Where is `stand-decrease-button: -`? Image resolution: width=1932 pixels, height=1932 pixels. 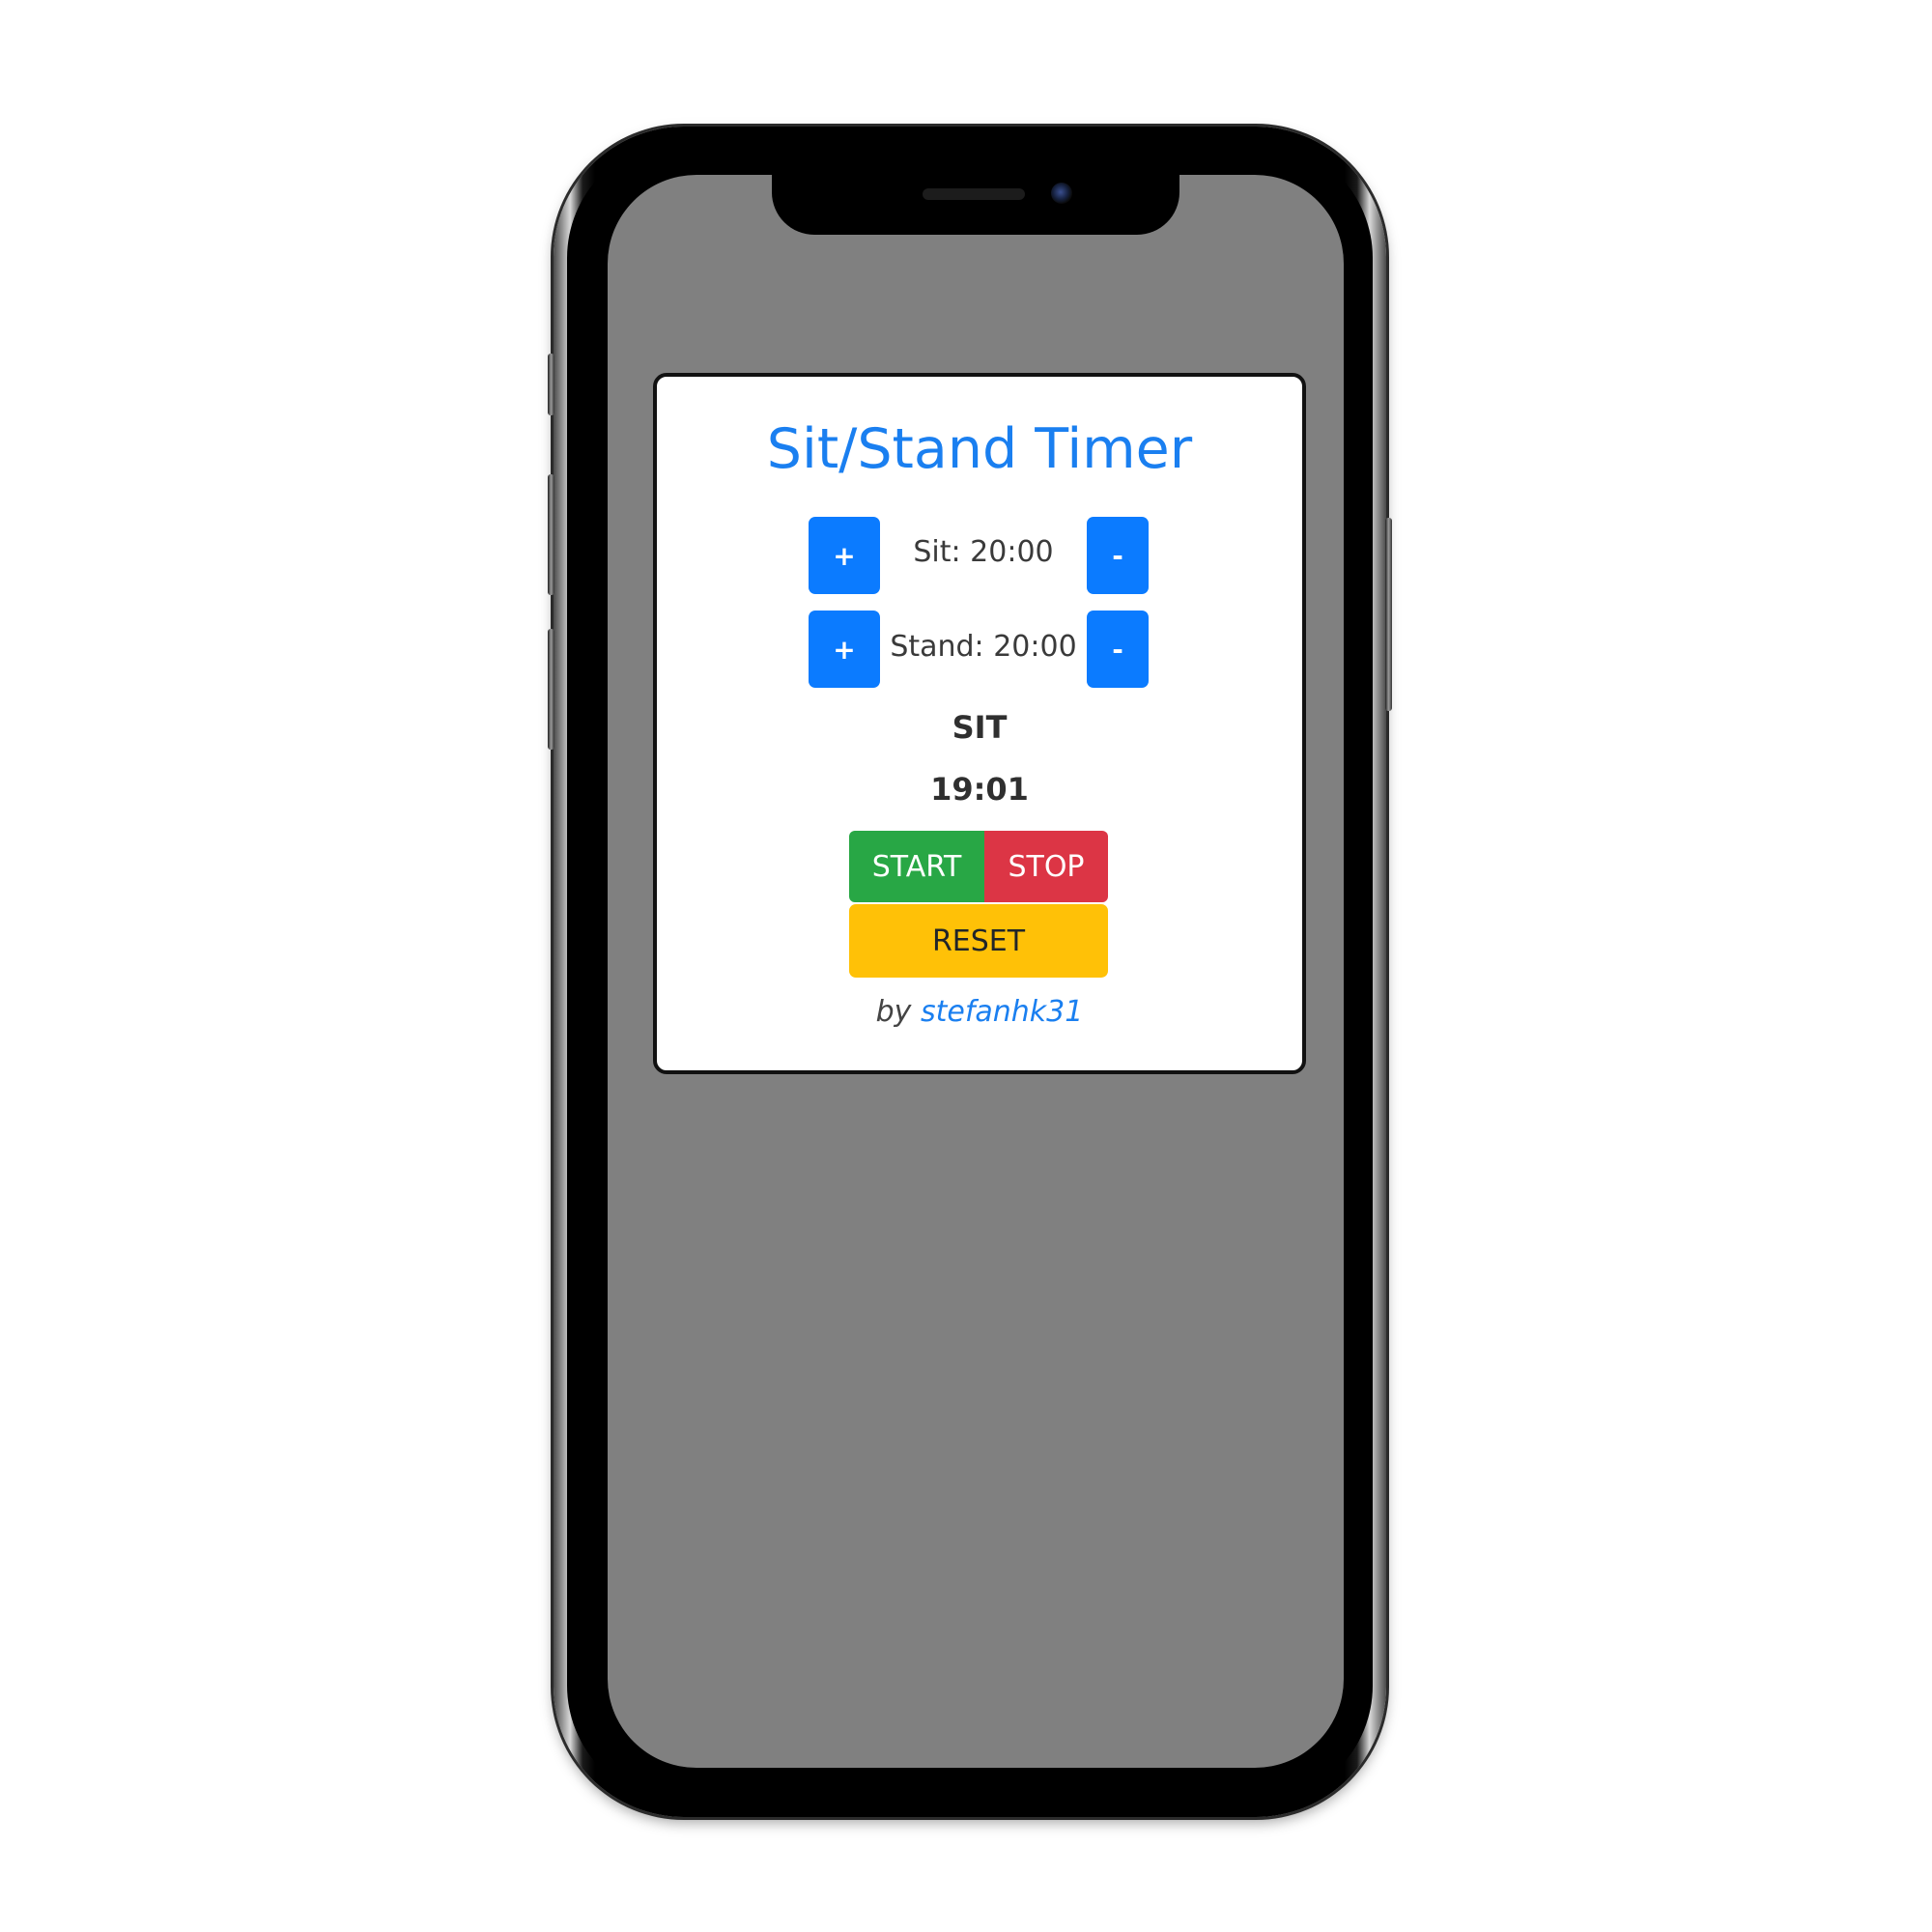
stand-decrease-button: - is located at coordinates (1118, 649).